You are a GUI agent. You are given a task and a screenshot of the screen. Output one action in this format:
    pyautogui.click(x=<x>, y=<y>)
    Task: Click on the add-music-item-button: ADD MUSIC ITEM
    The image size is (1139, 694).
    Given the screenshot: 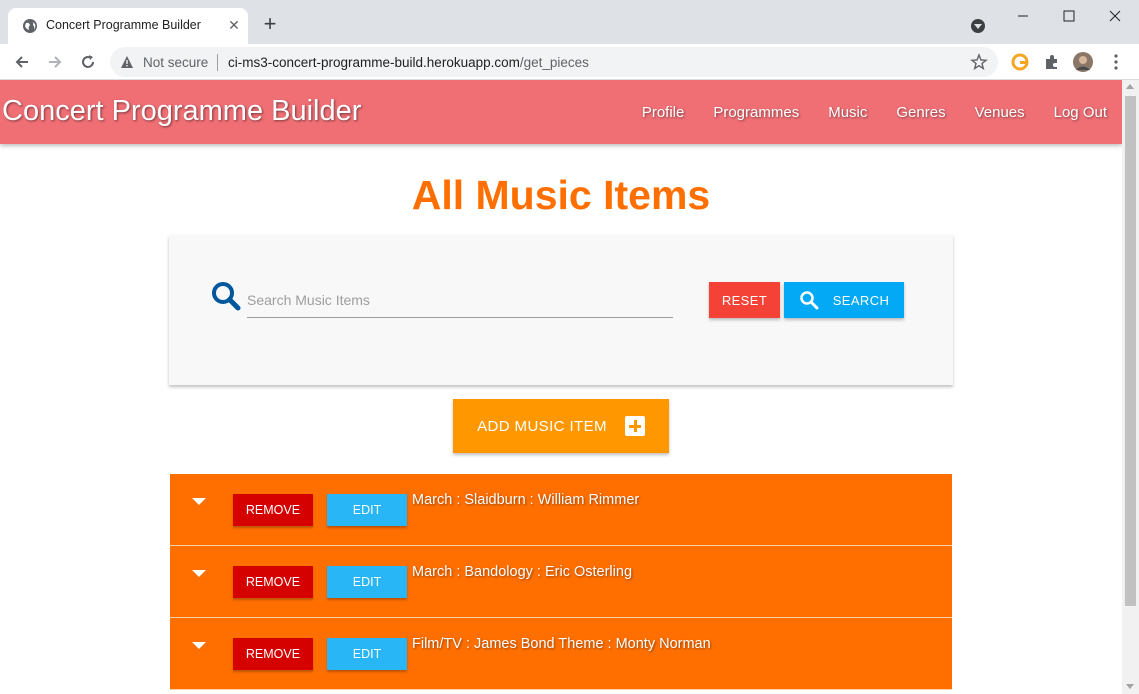 What is the action you would take?
    pyautogui.click(x=561, y=426)
    